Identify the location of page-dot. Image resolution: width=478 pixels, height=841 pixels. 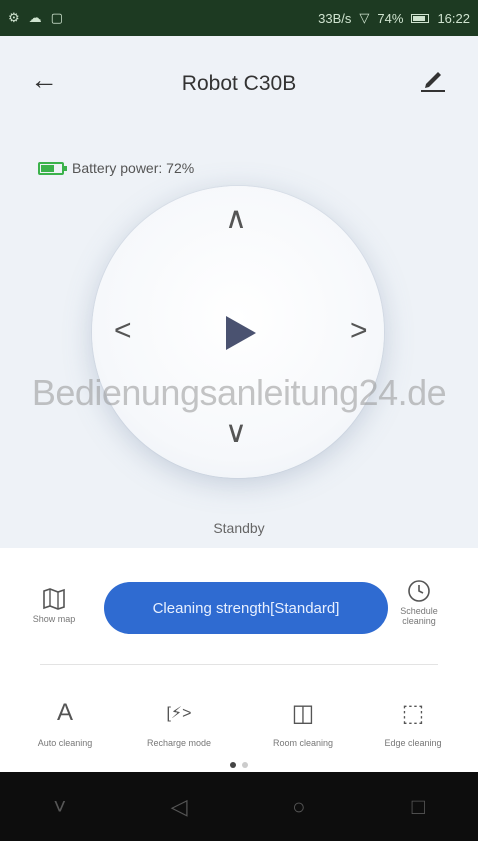
(245, 765).